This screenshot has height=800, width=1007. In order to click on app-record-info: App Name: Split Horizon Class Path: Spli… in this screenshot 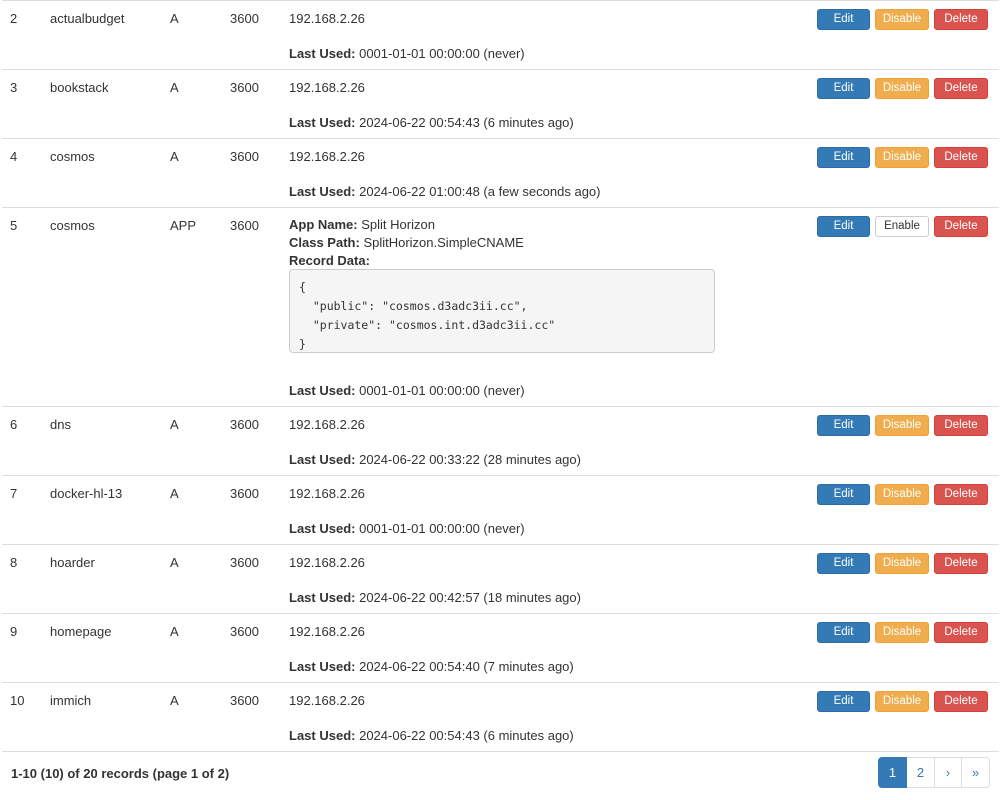, I will do `click(406, 243)`.